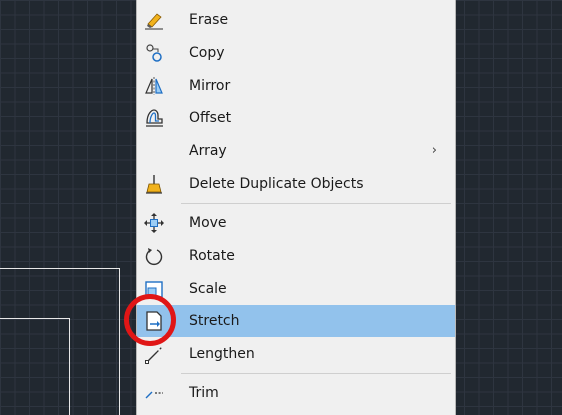 Image resolution: width=562 pixels, height=415 pixels. What do you see at coordinates (210, 86) in the screenshot?
I see `menu-label: Mirror` at bounding box center [210, 86].